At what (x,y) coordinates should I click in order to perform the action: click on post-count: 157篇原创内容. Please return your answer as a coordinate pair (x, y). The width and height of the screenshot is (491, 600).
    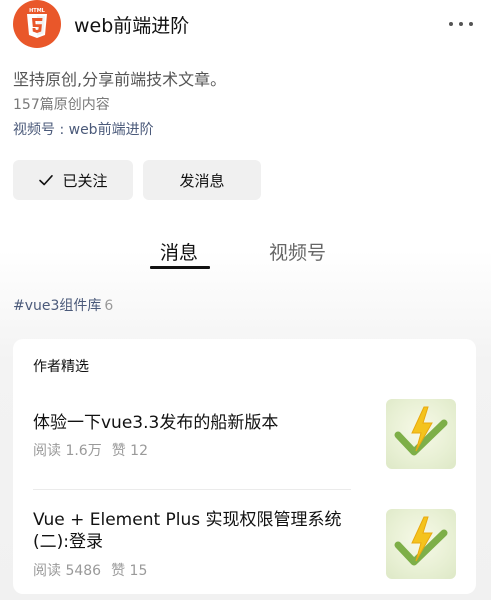
    Looking at the image, I should click on (61, 105).